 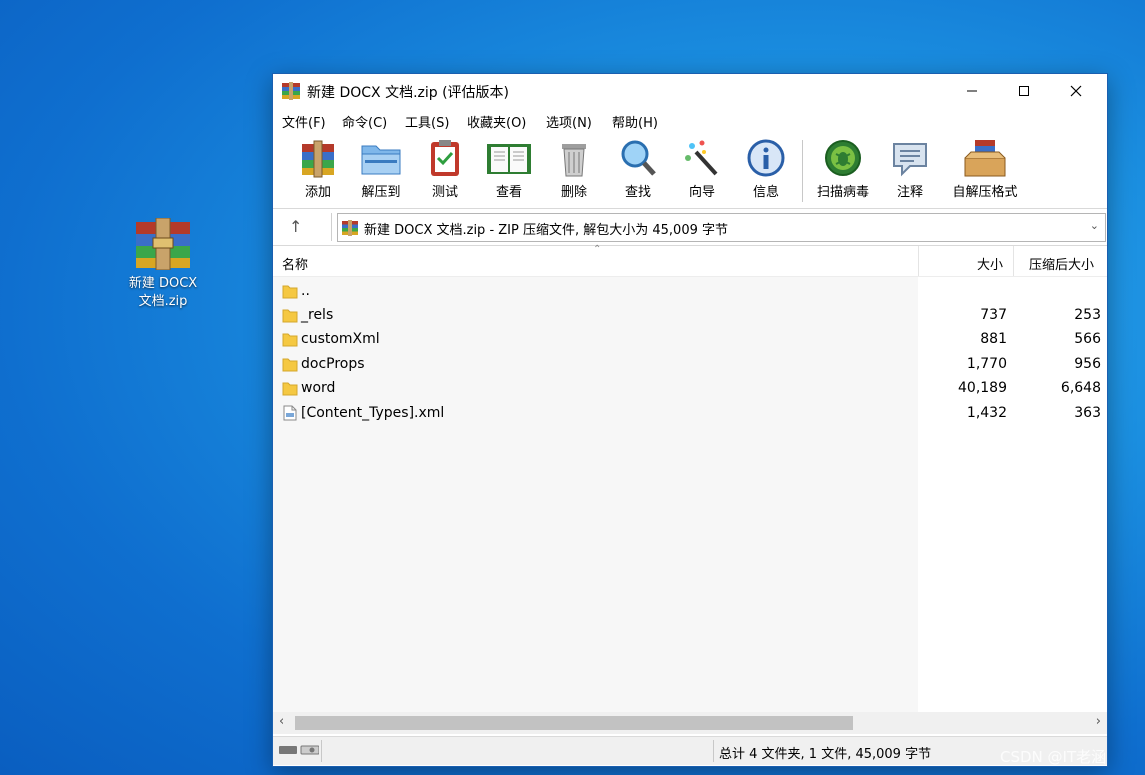 I want to click on maximize-icon, so click(x=1024, y=91).